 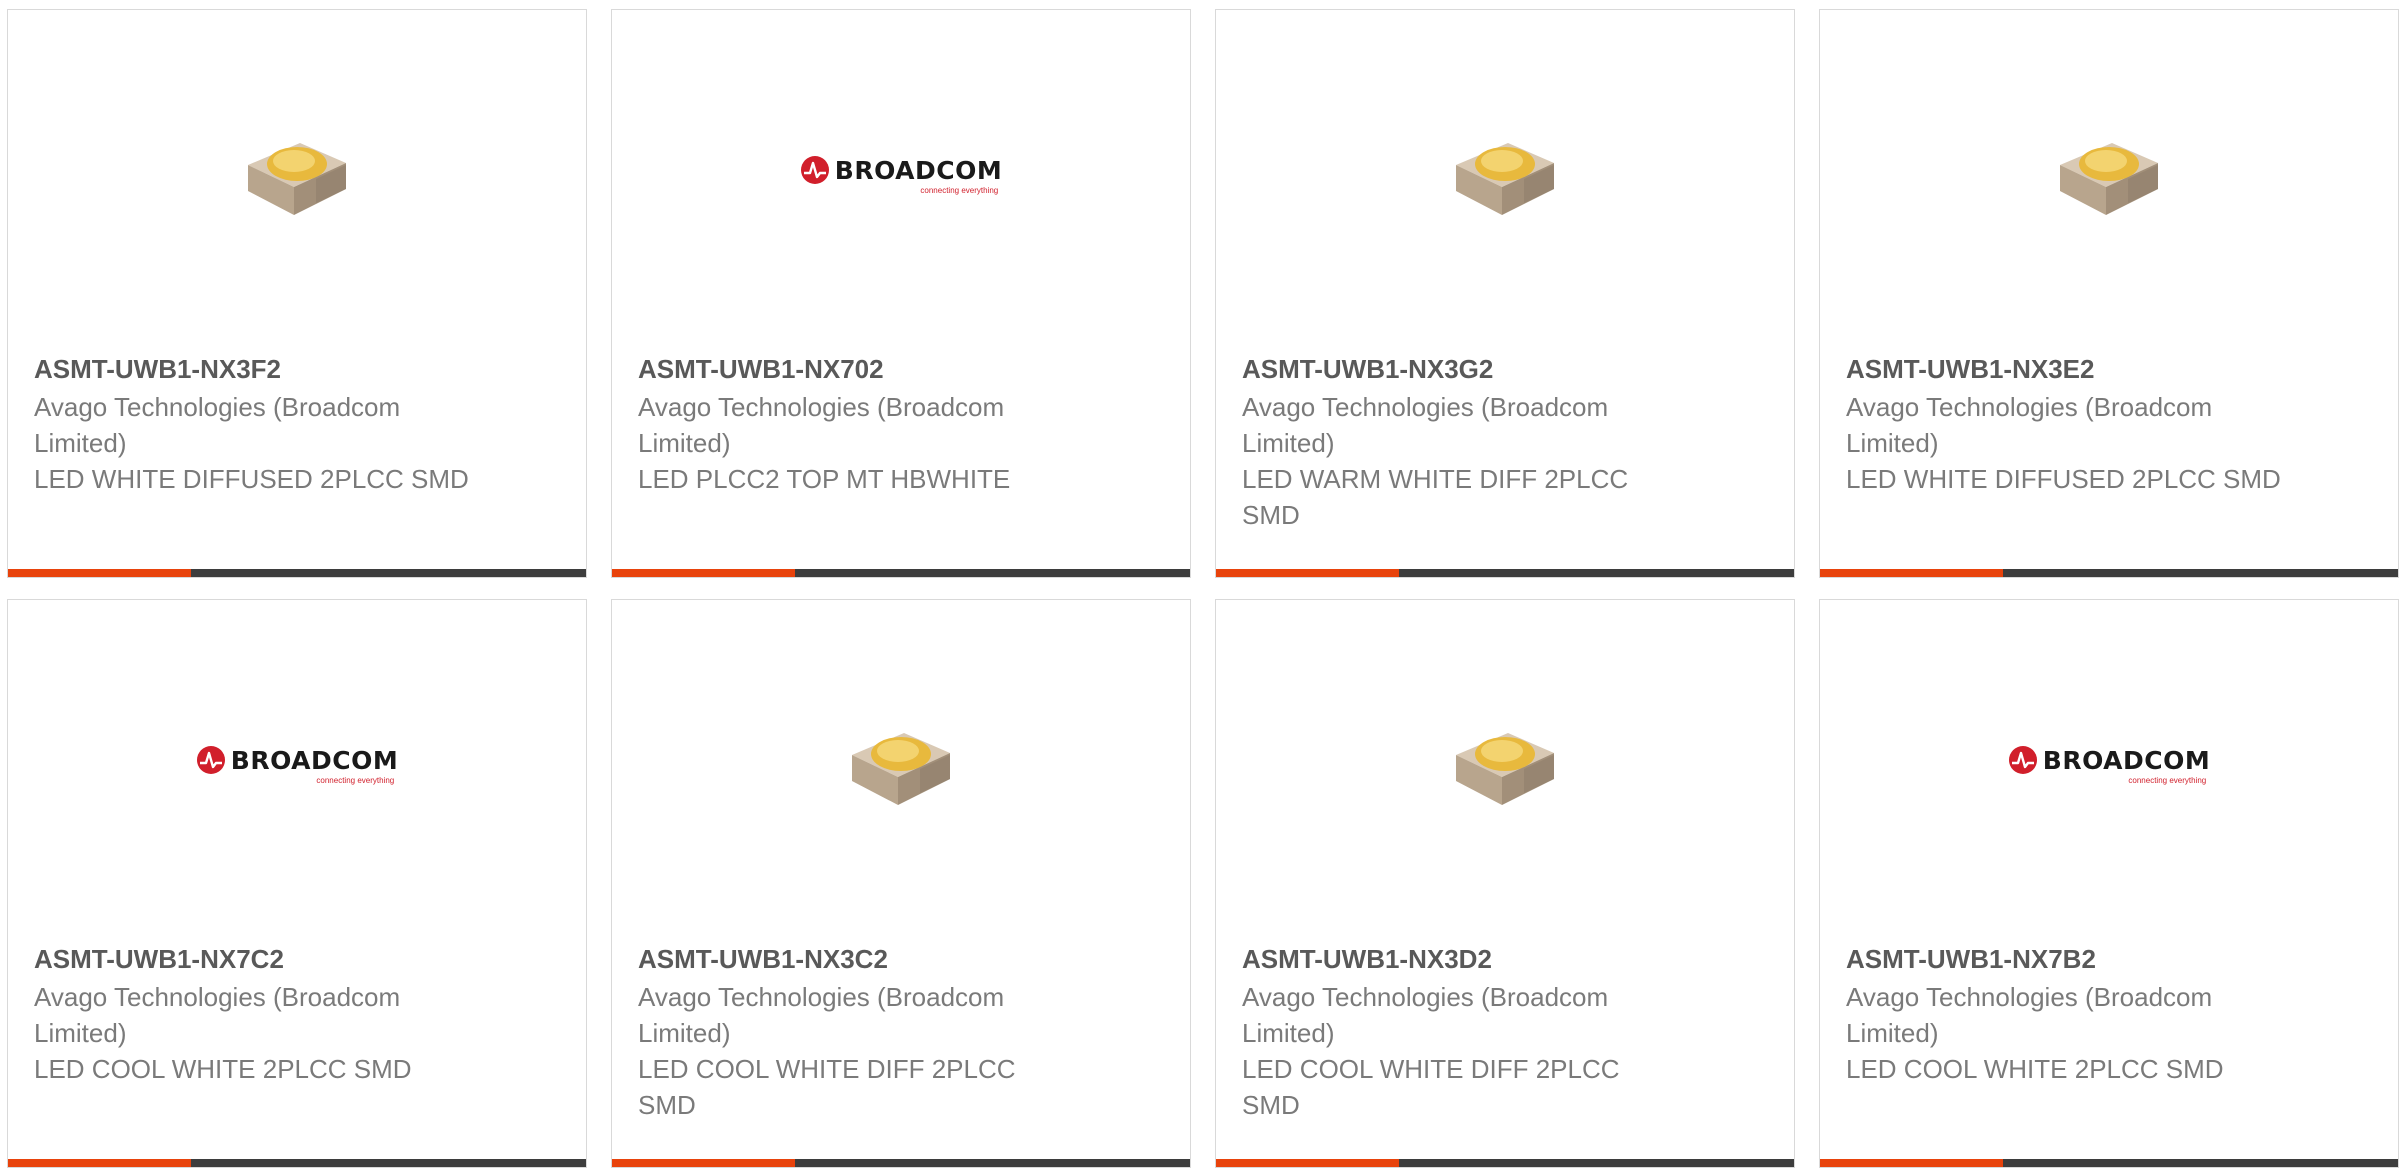 What do you see at coordinates (2066, 369) in the screenshot?
I see `product-part-number: ASMT-UWB1-NX3E2` at bounding box center [2066, 369].